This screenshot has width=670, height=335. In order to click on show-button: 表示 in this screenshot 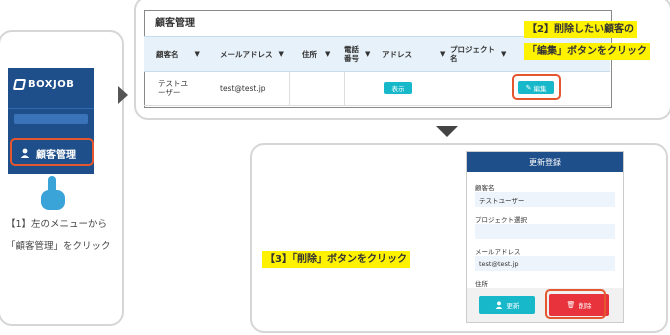, I will do `click(398, 88)`.